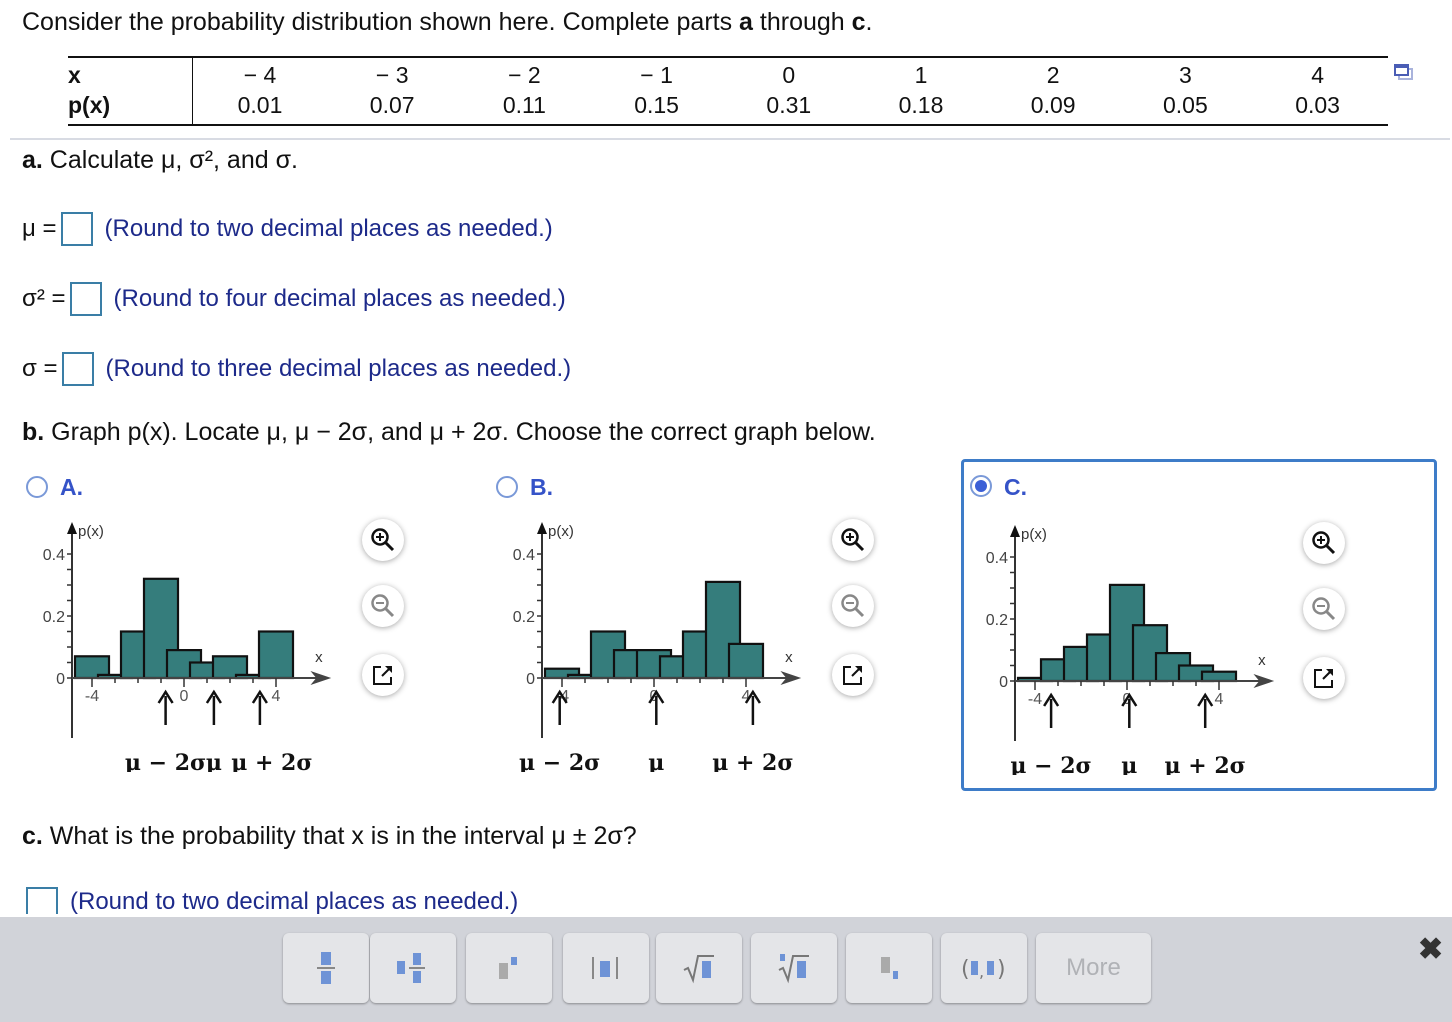 This screenshot has width=1452, height=1022. I want to click on option-b: B. p(x) 0 0.2 0.4 x -4 0 4 μ − 2σ μ μ + 2σ, so click(725, 622).